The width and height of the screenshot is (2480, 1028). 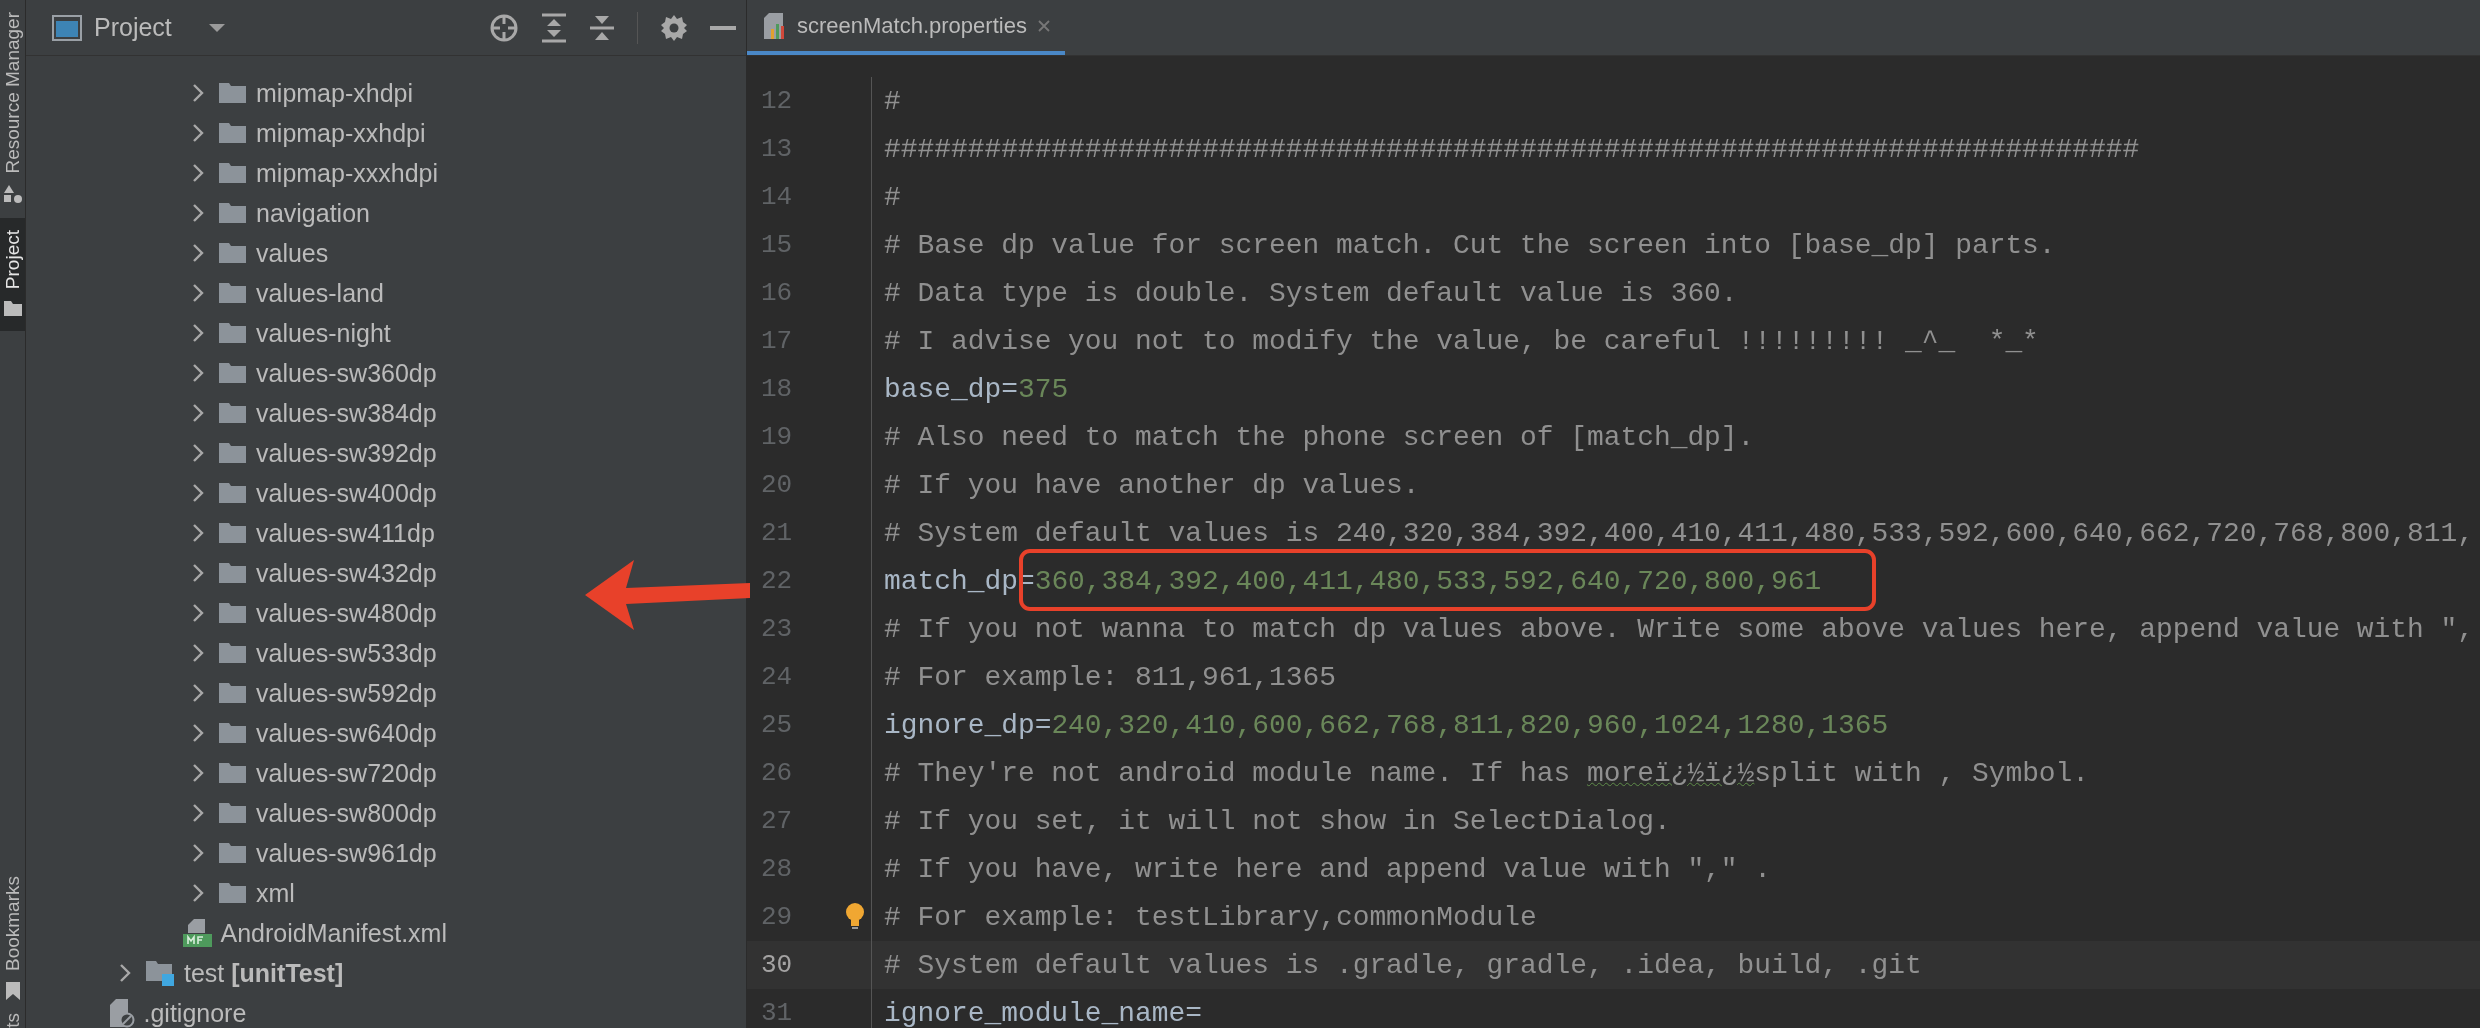 What do you see at coordinates (777, 293) in the screenshot?
I see `line-number: 16` at bounding box center [777, 293].